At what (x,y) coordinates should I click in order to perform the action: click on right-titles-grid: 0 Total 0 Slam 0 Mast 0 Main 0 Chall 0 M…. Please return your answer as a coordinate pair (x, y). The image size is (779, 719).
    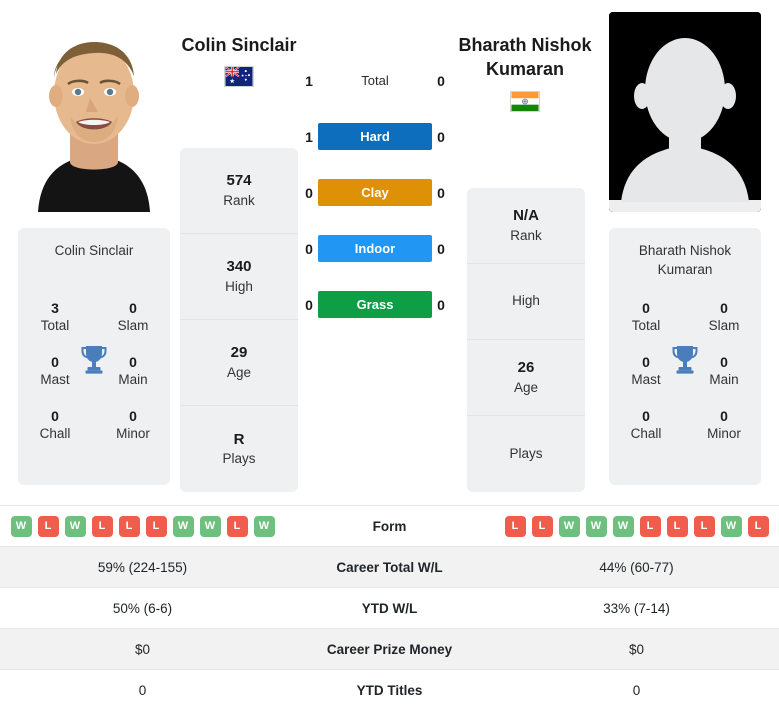
    Looking at the image, I should click on (685, 371).